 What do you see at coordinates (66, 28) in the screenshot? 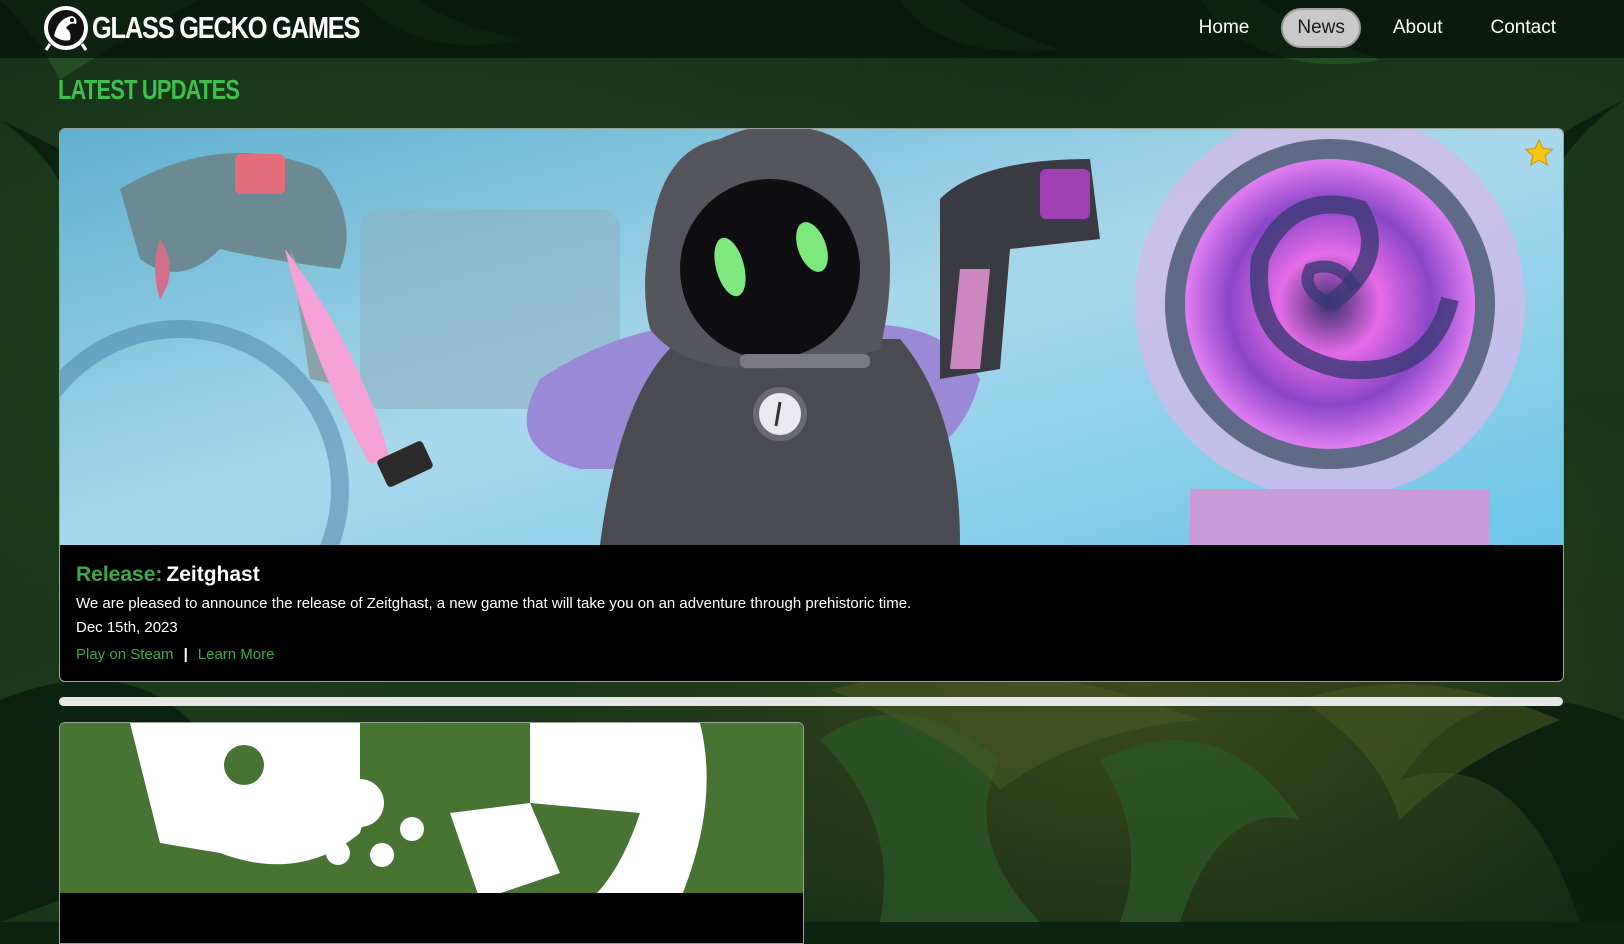
I see `gecko-logo-icon` at bounding box center [66, 28].